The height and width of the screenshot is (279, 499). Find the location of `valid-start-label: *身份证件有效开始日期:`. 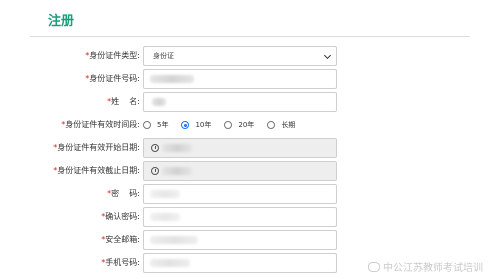

valid-start-label: *身份证件有效开始日期: is located at coordinates (96, 148).